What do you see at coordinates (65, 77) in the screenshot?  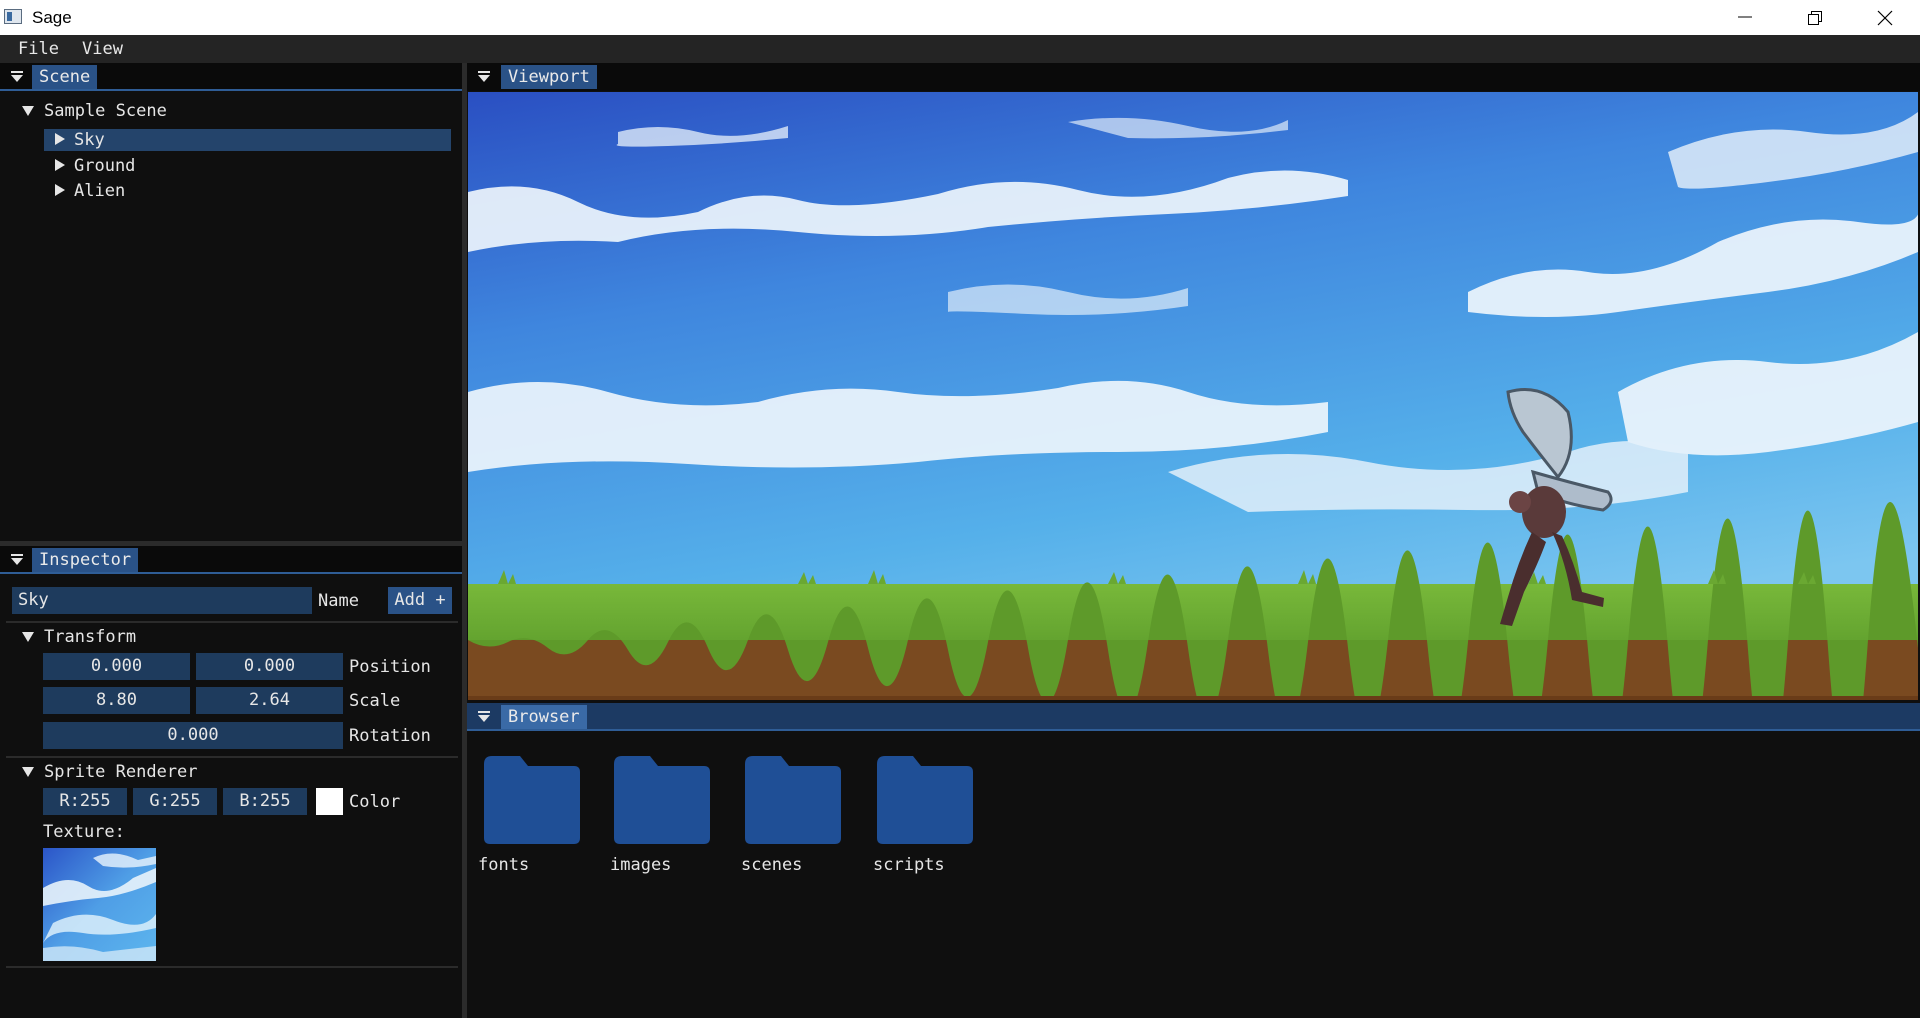 I see `tab-scene: Scene` at bounding box center [65, 77].